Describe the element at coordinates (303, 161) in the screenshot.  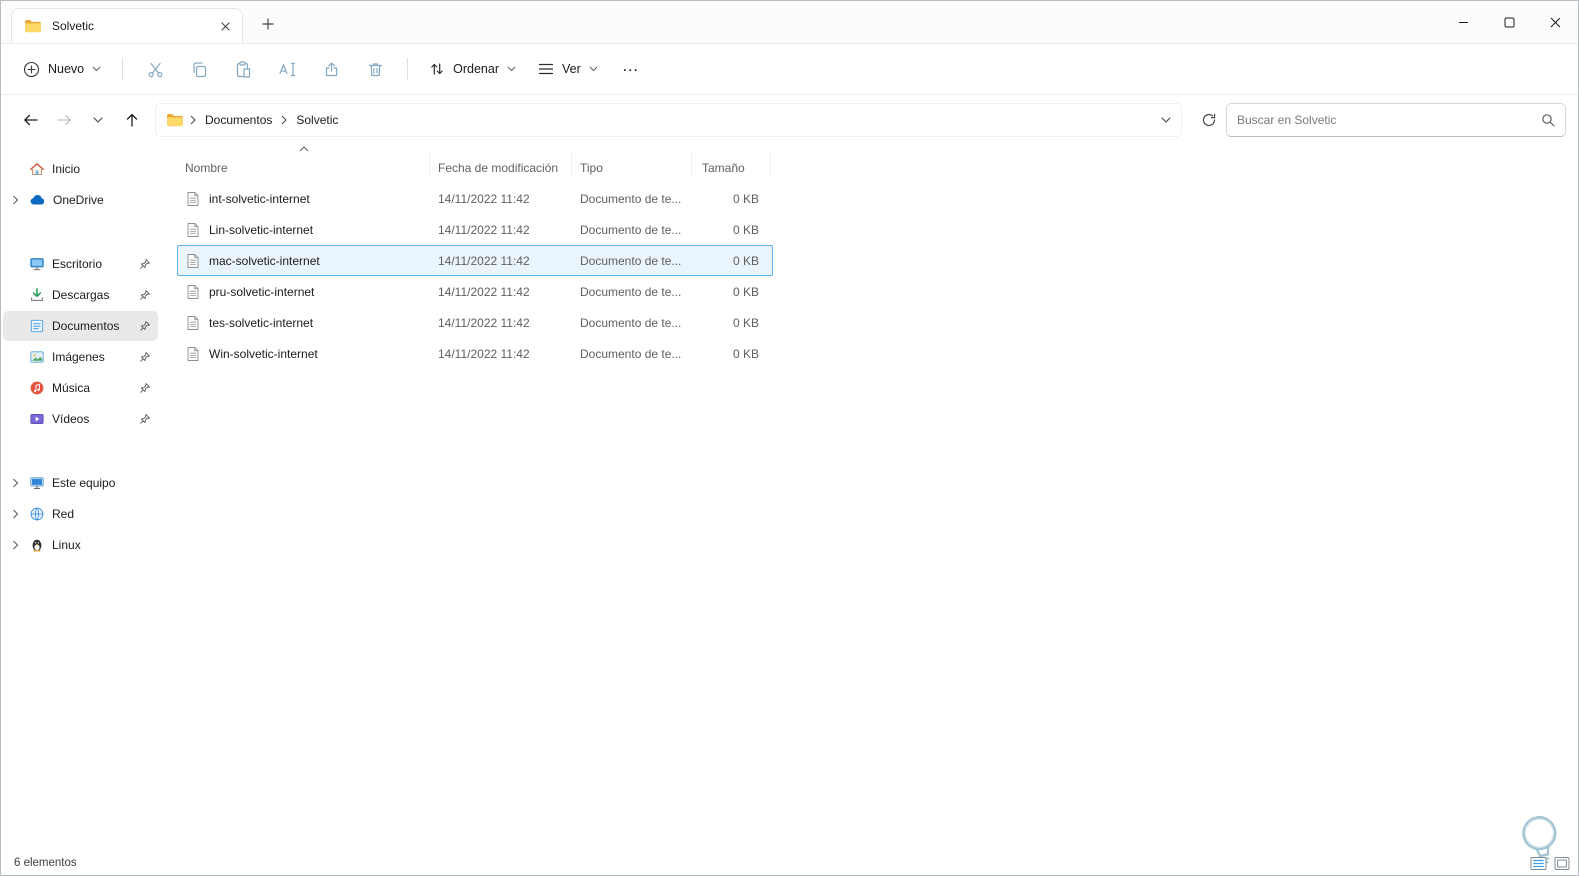
I see `column-header-nombre: Nombre` at that location.